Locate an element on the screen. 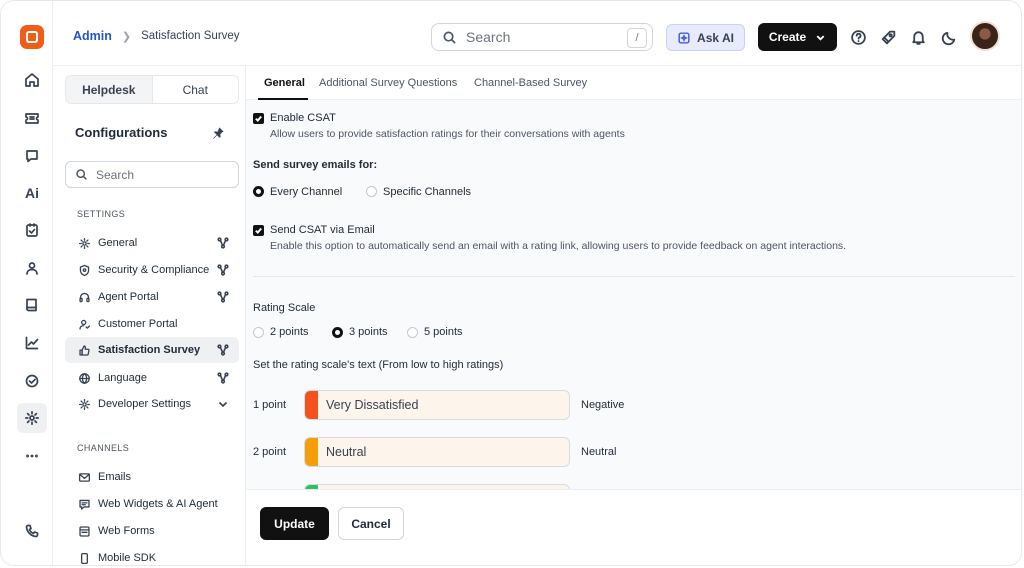 This screenshot has height=568, width=1024. contacts-icon is located at coordinates (32, 268).